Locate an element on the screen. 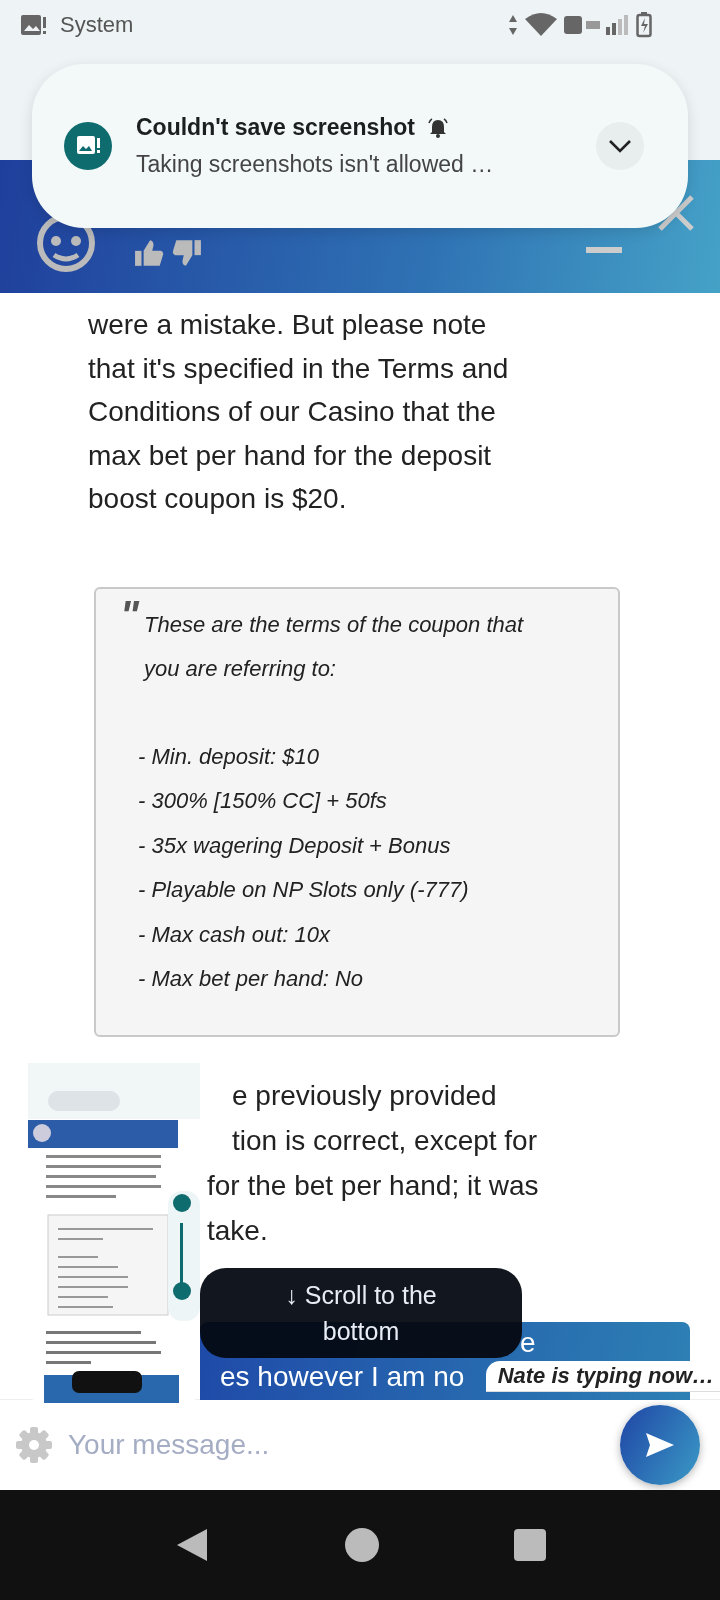  message-text-line: boost coupon is $20. is located at coordinates (218, 499).